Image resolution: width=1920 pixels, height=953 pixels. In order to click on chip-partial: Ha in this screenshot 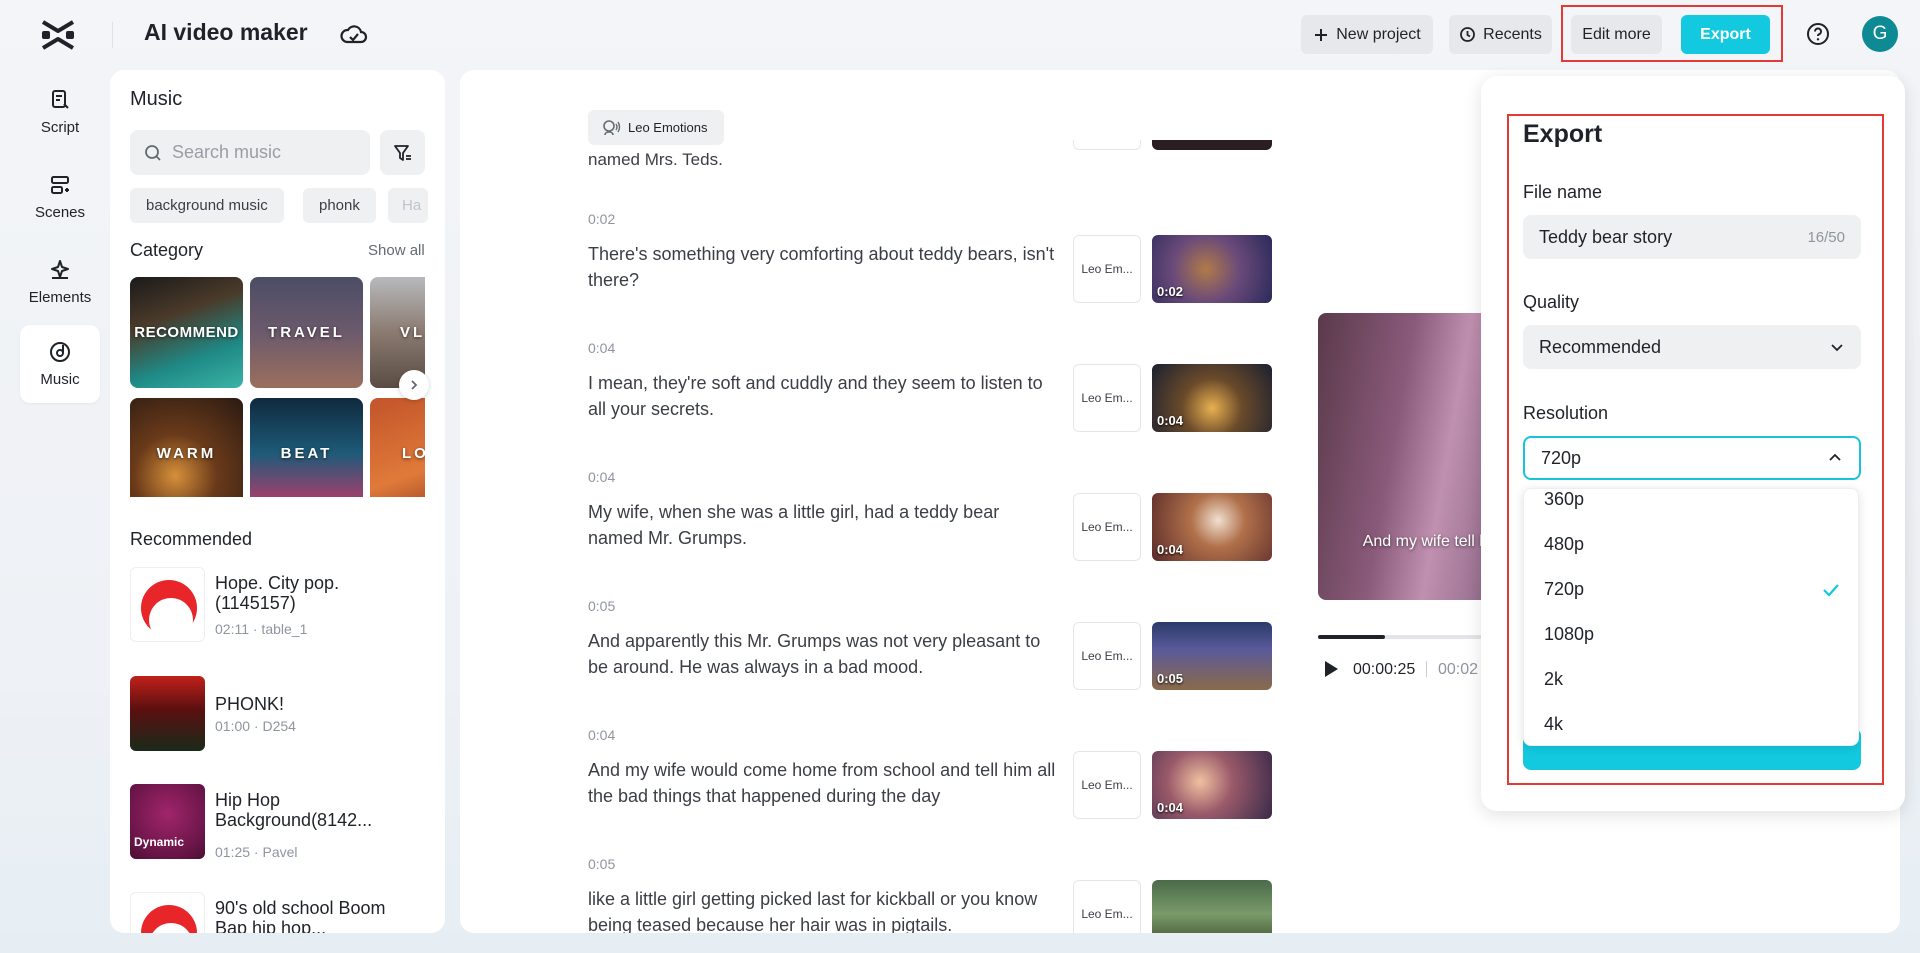, I will do `click(408, 205)`.